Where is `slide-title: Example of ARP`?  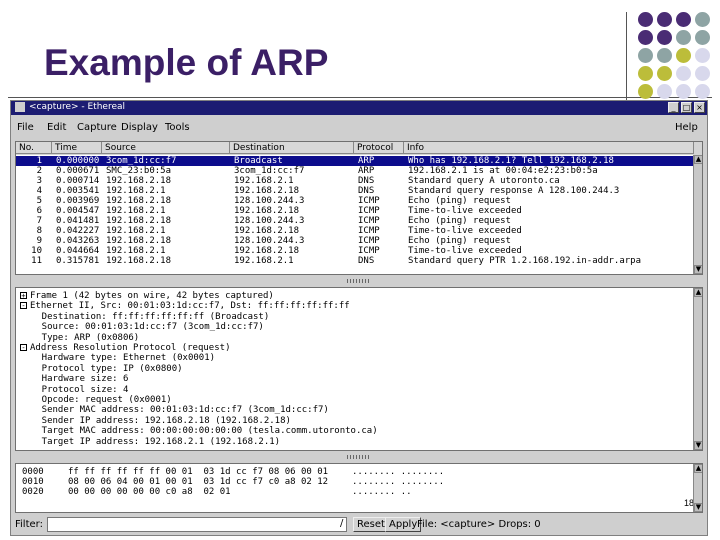
slide-title: Example of ARP is located at coordinates (186, 62).